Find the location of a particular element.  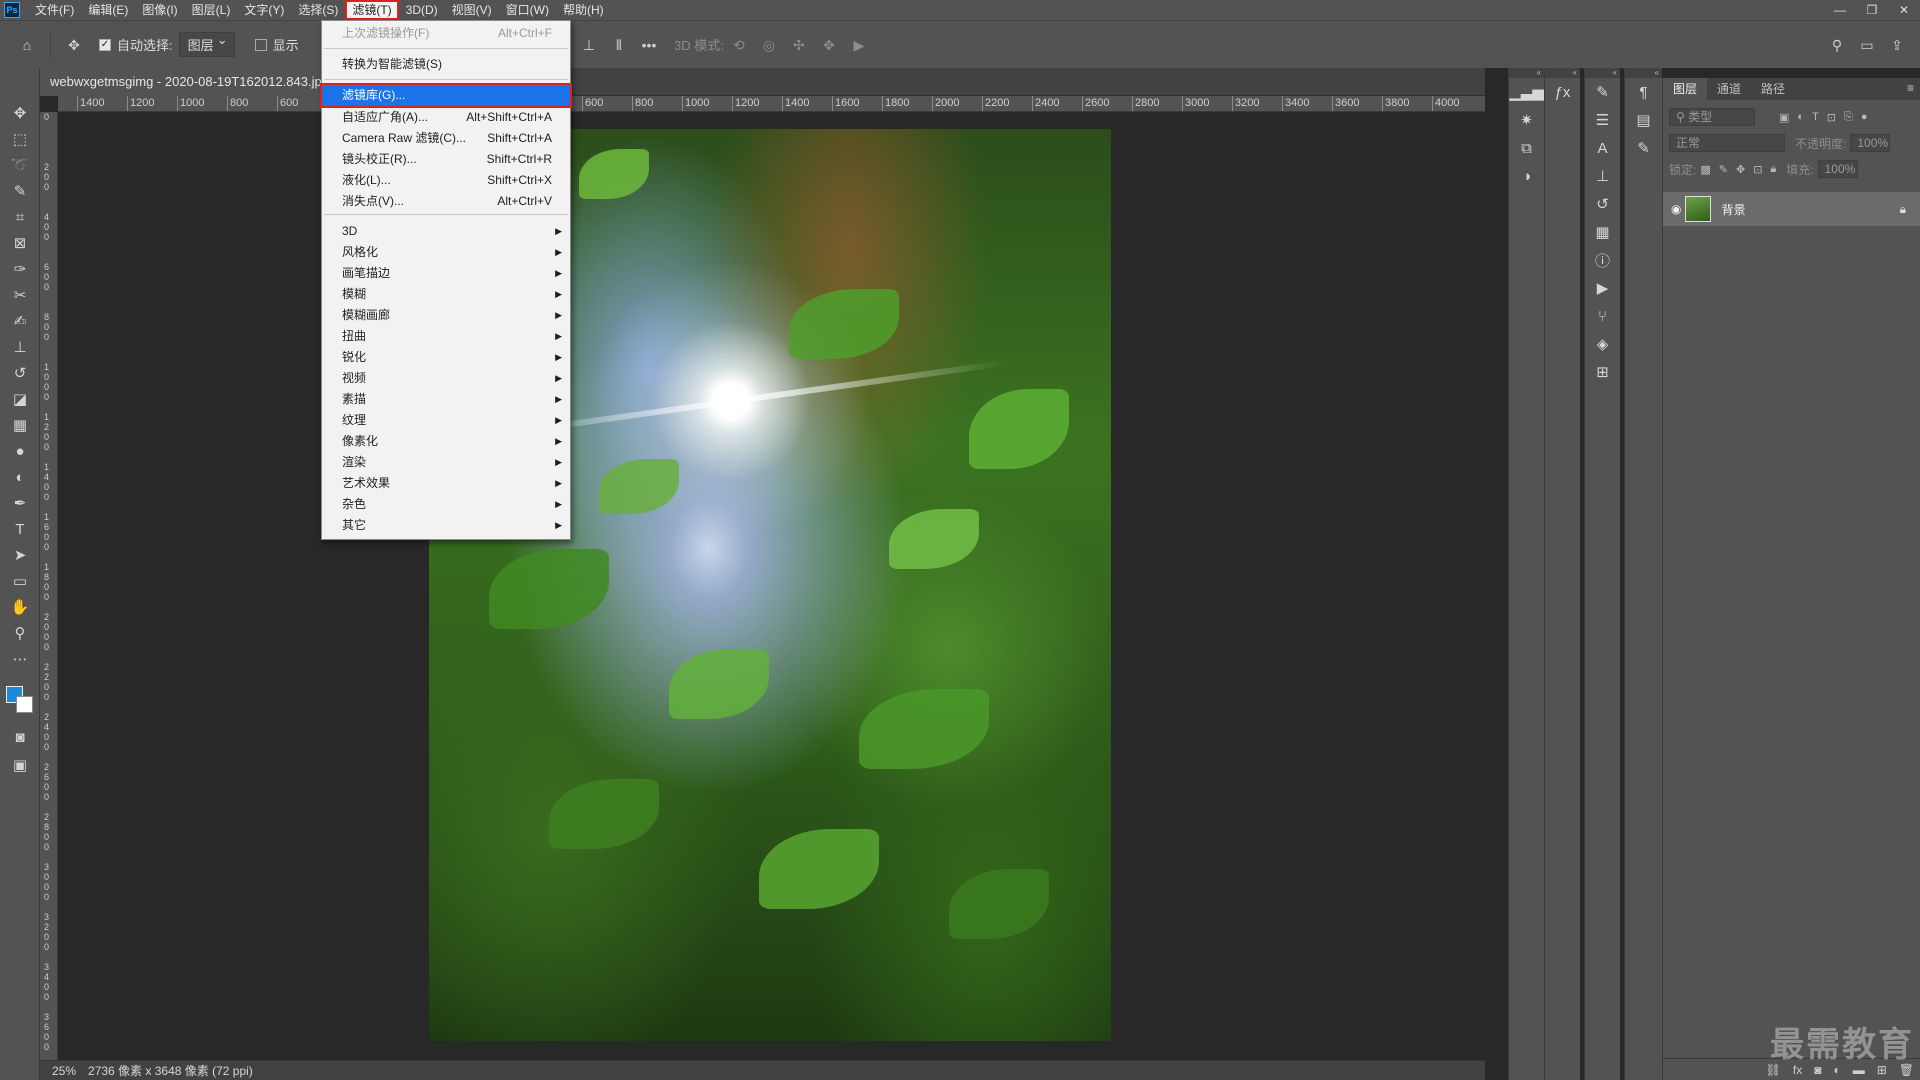

menu-item-filter-command: Camera Raw 滤镜(C)... Shift+Ctrl+A is located at coordinates (446, 138).